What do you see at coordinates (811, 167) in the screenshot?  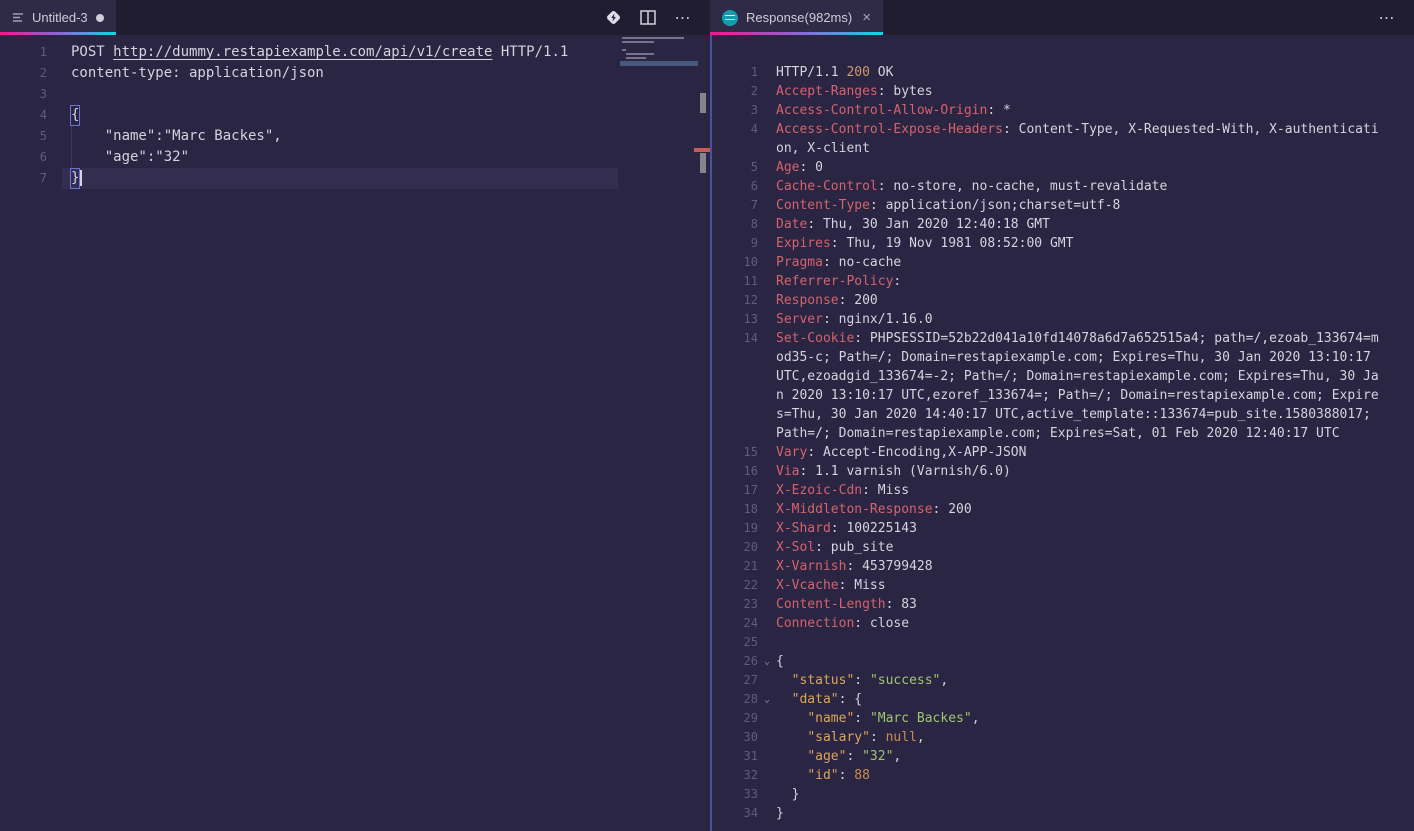 I see `token: : 0` at bounding box center [811, 167].